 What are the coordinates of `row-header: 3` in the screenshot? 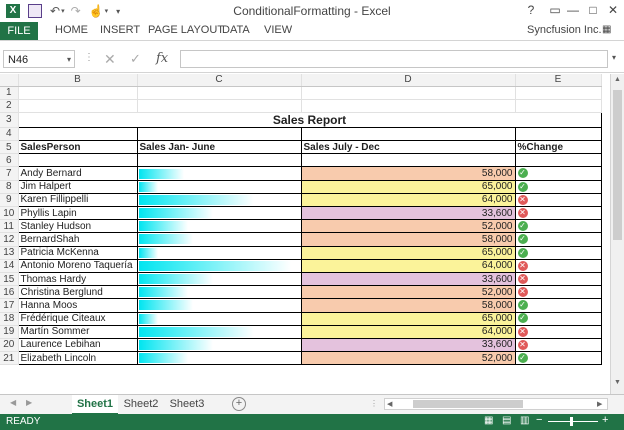 It's located at (9, 120).